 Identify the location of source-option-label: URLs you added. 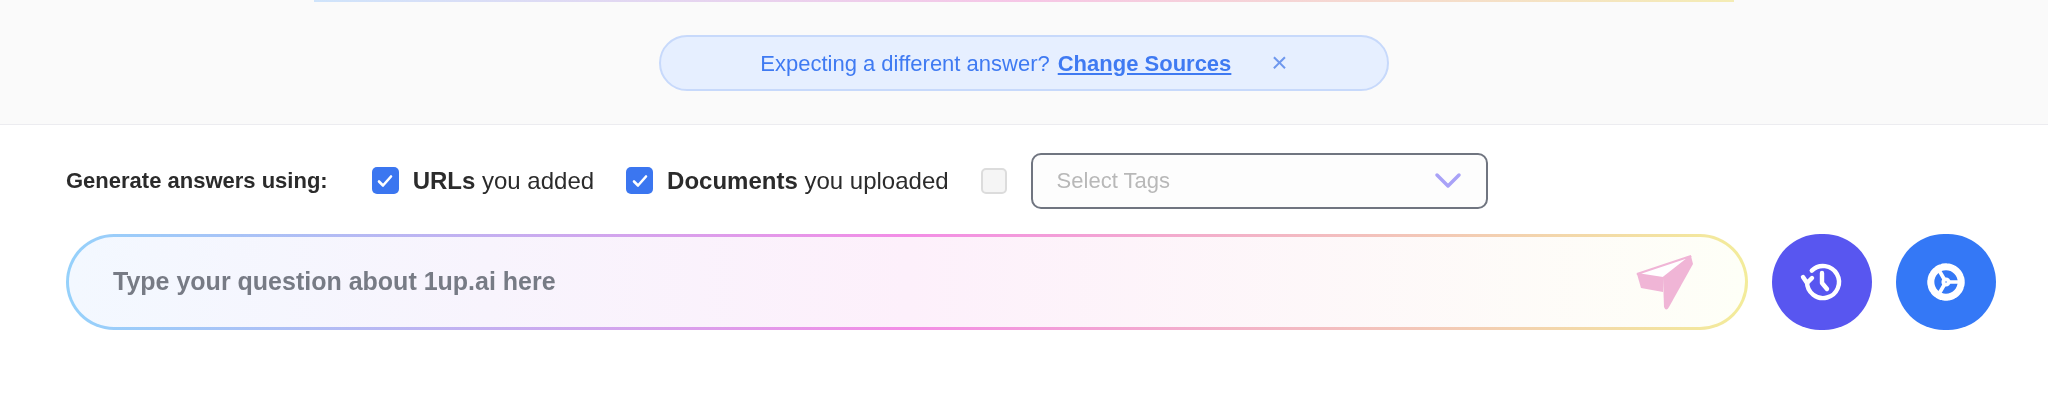
(503, 180).